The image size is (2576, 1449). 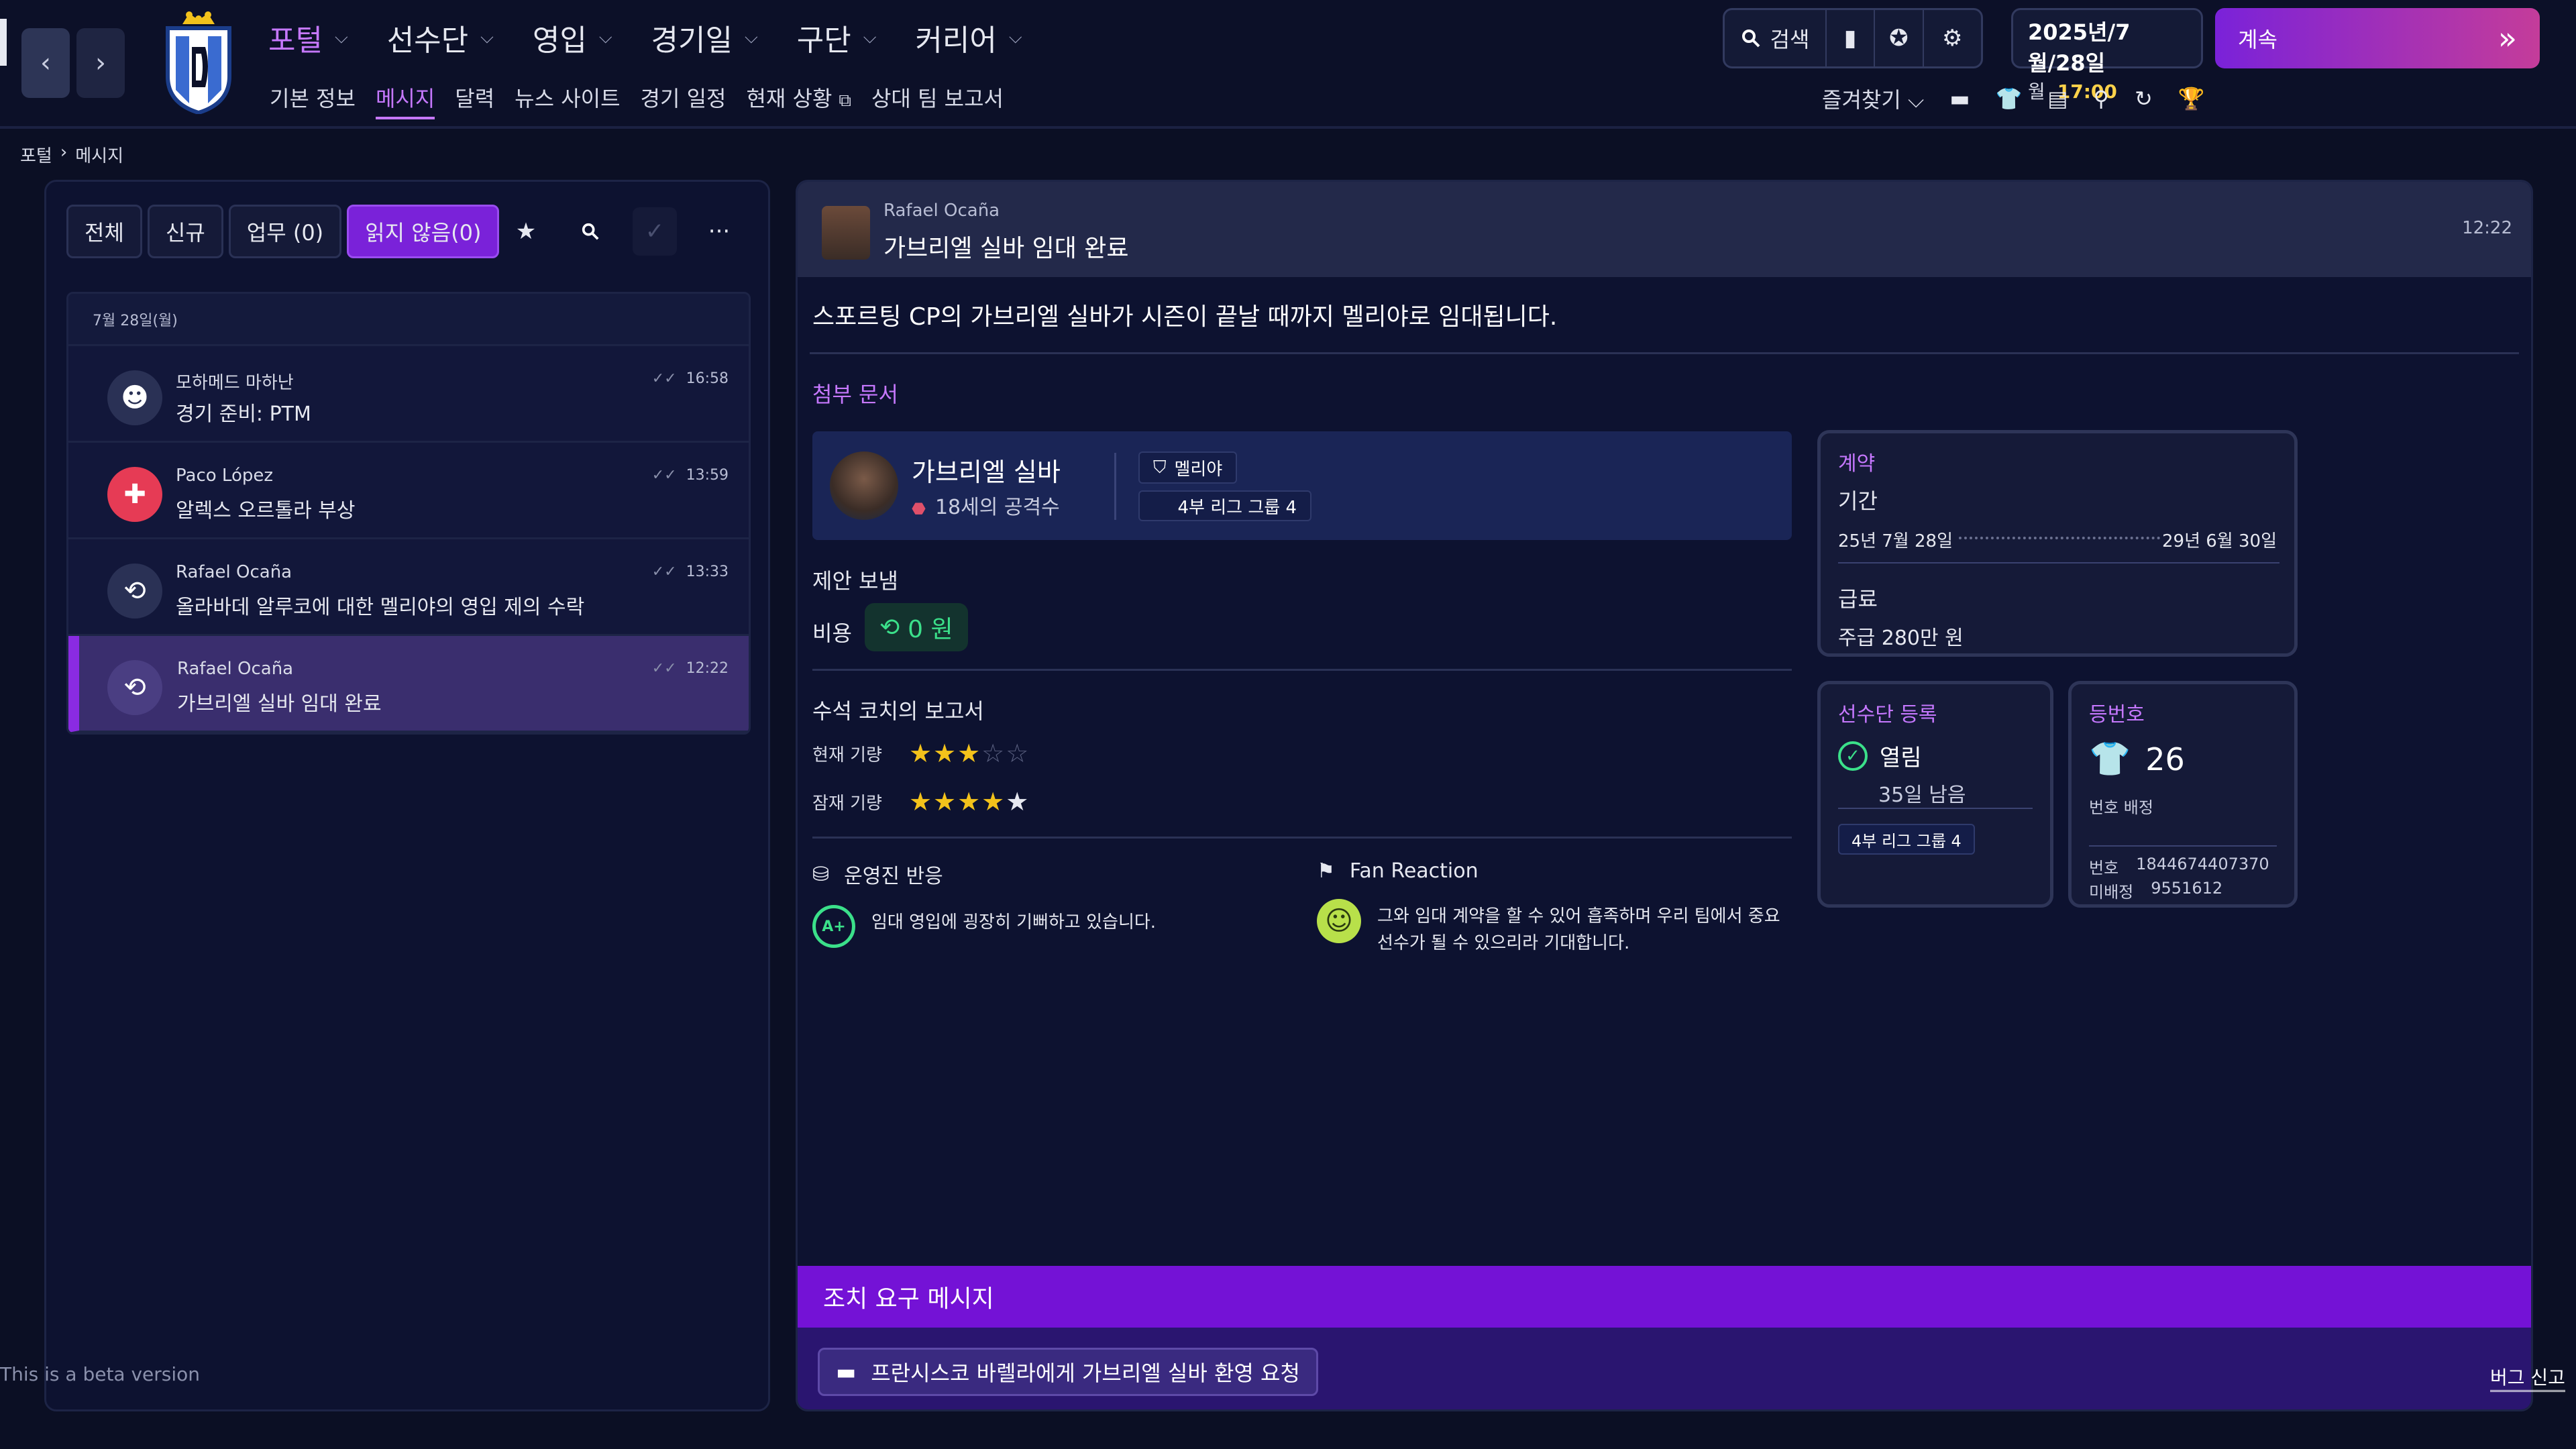 I want to click on search-button: 검색, so click(x=1776, y=38).